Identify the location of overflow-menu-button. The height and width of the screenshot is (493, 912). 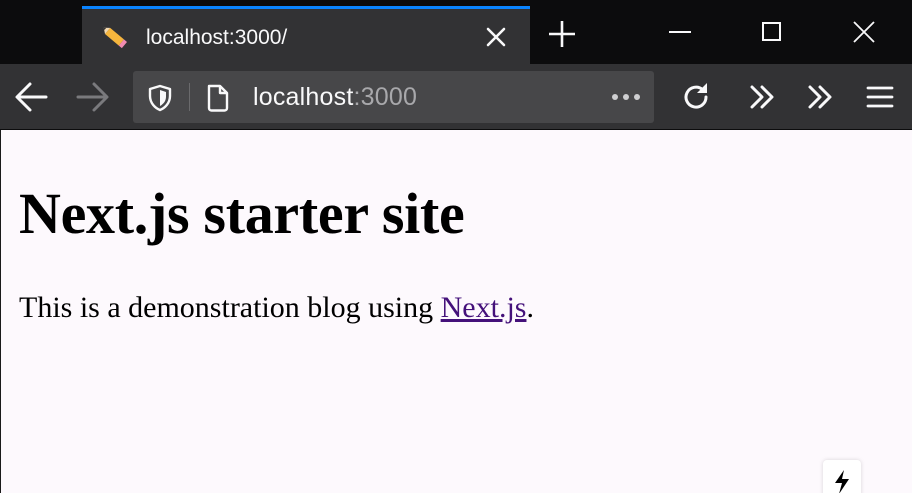
(820, 97).